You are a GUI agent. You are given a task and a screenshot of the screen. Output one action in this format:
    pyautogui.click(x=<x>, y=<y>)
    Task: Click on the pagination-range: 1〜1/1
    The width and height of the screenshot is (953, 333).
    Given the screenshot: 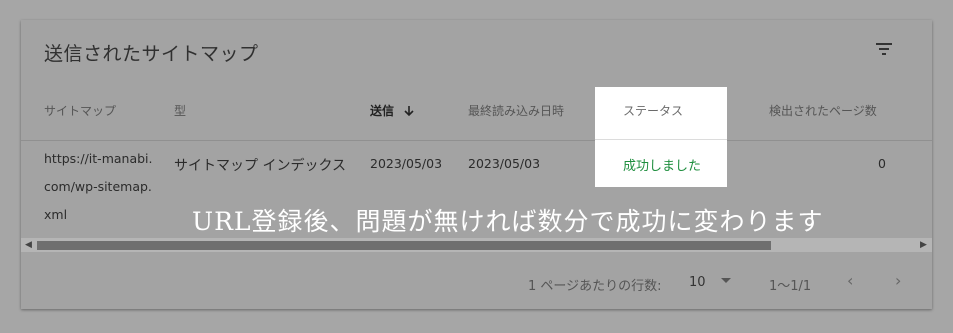 What is the action you would take?
    pyautogui.click(x=790, y=286)
    